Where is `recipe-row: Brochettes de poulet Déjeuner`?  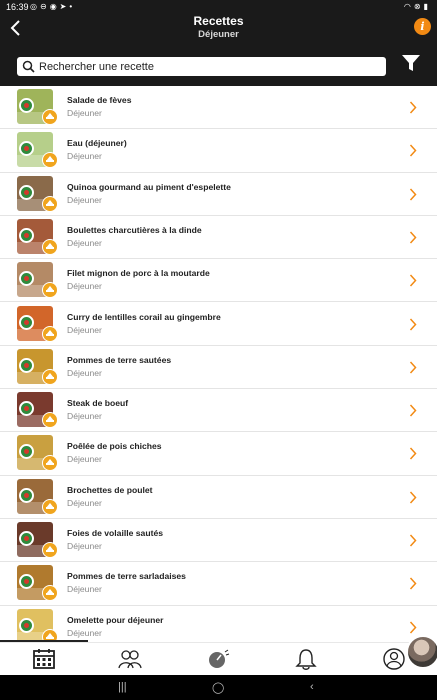 recipe-row: Brochettes de poulet Déjeuner is located at coordinates (218, 497).